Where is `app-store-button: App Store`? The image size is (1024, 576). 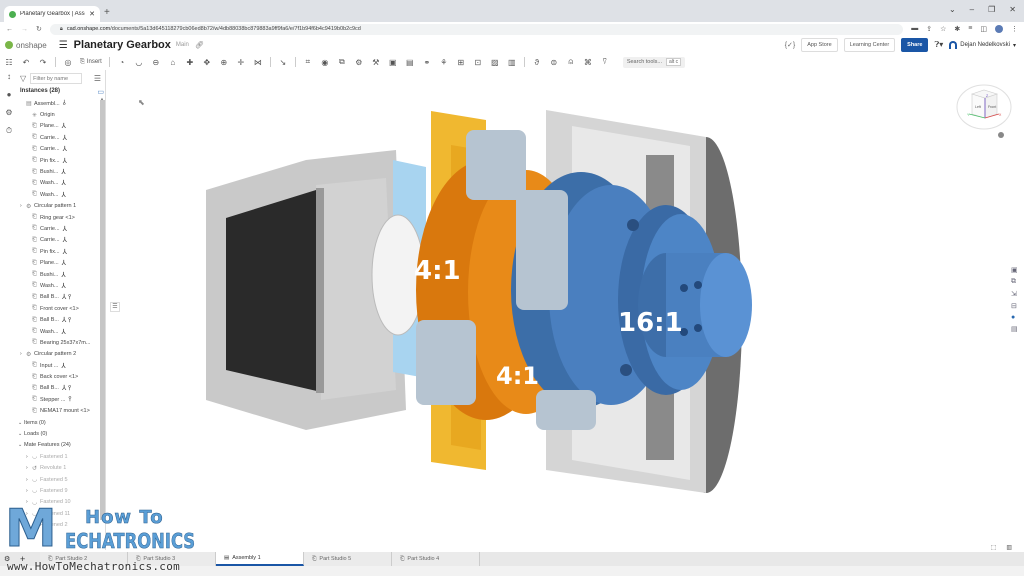 app-store-button: App Store is located at coordinates (819, 45).